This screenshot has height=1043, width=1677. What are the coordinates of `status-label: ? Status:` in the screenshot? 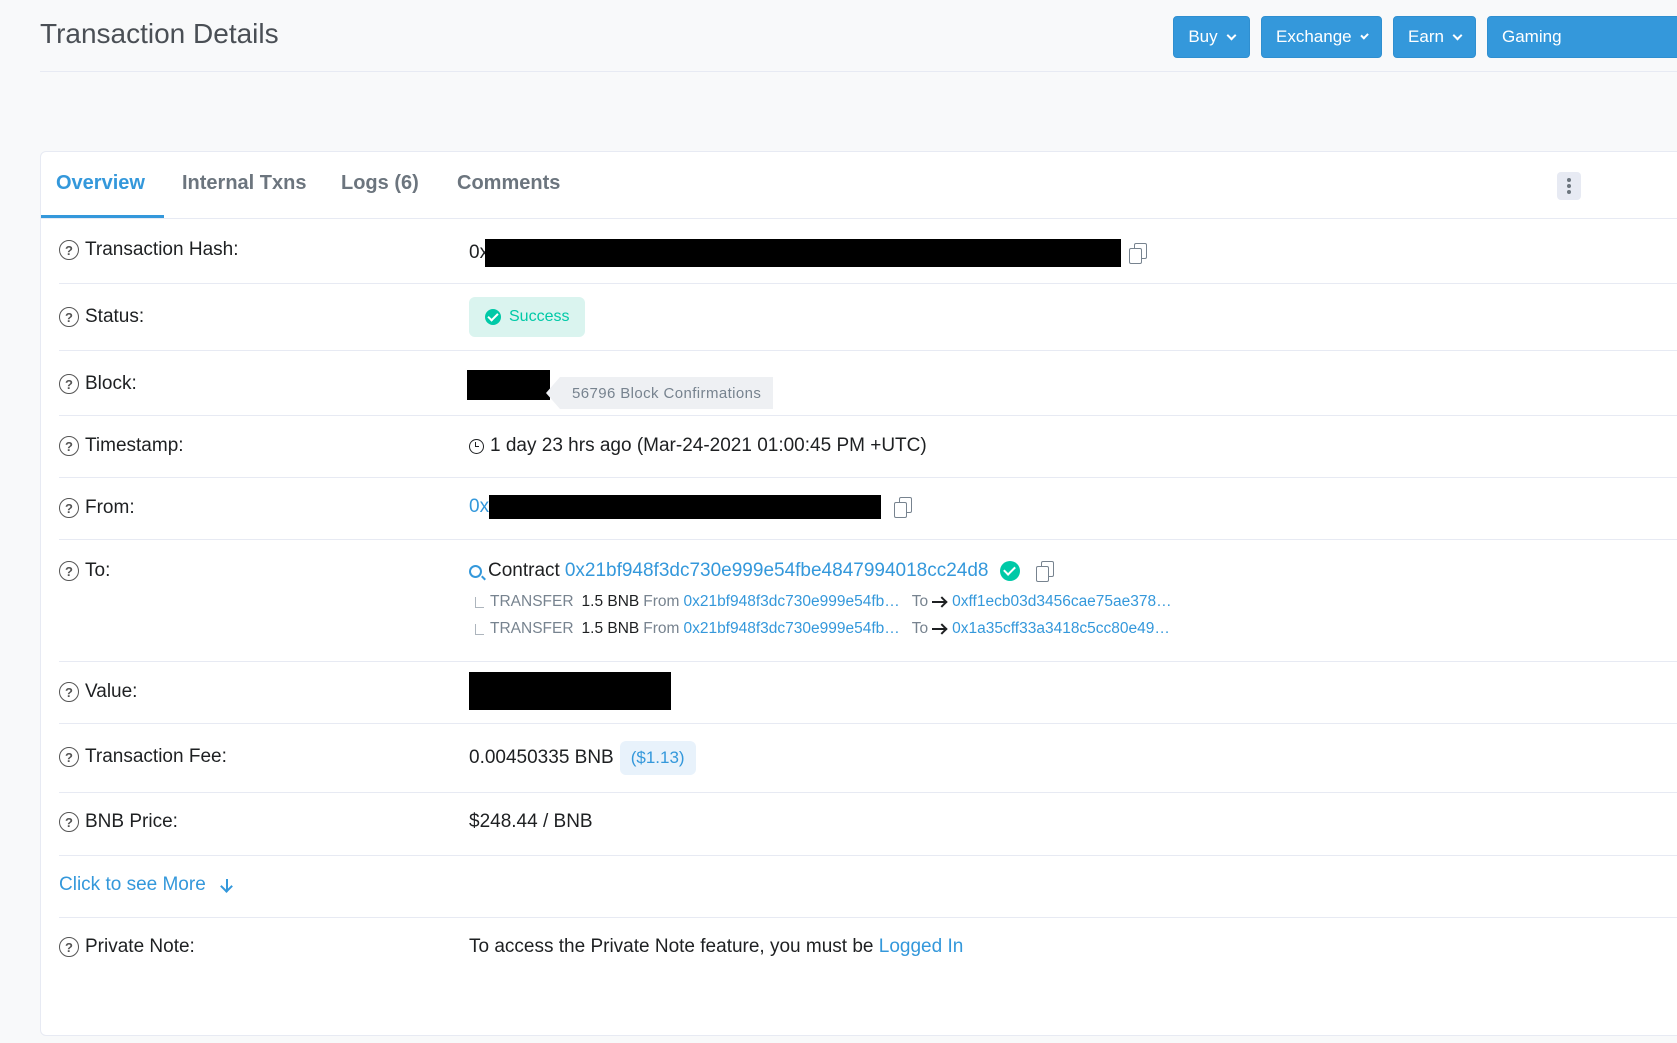 It's located at (101, 317).